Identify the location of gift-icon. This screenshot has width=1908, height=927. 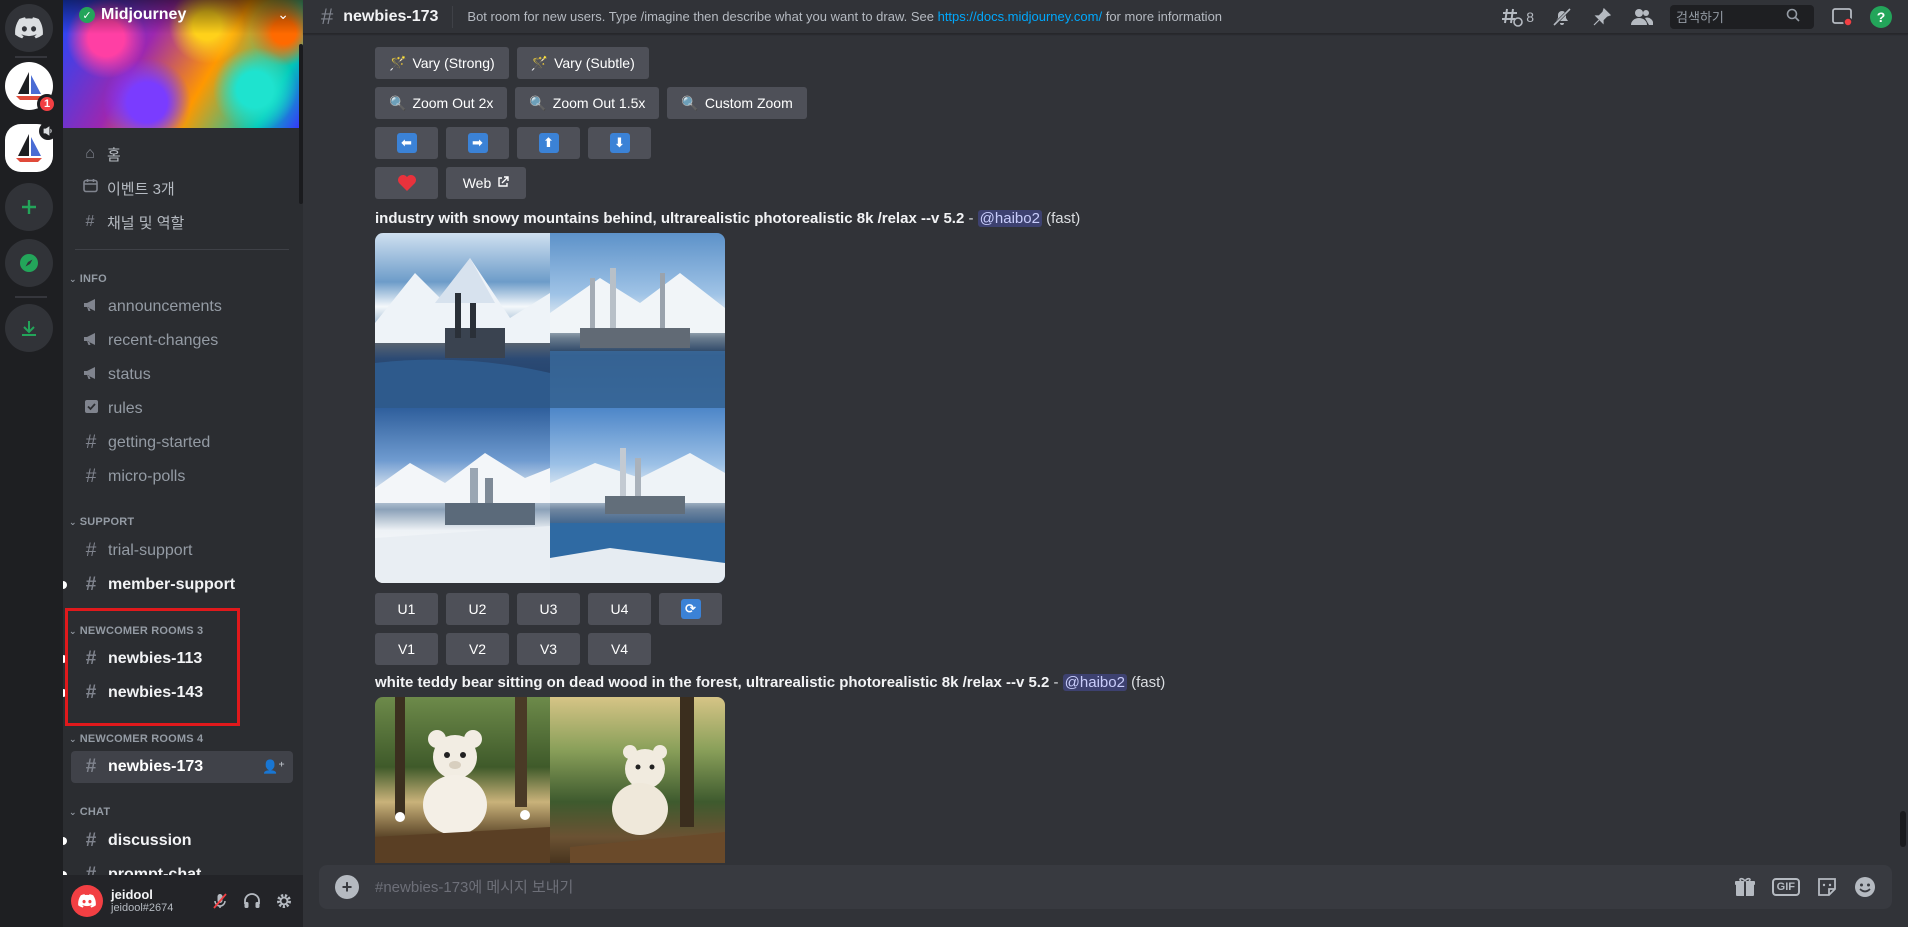
(1745, 887).